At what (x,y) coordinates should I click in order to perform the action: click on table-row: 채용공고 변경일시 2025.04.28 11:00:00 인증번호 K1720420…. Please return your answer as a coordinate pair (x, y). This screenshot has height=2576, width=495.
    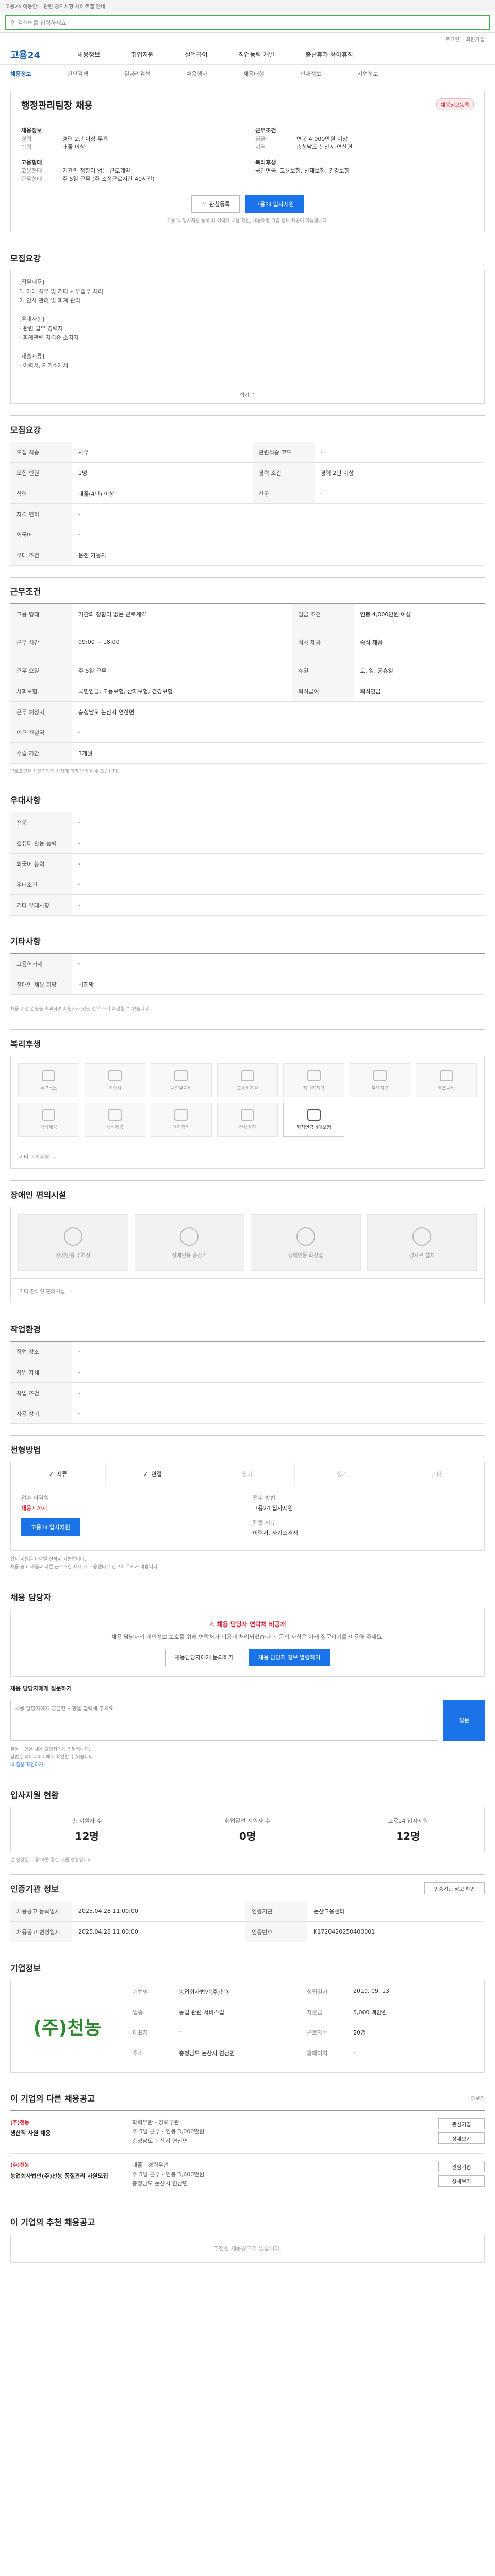
    Looking at the image, I should click on (247, 1931).